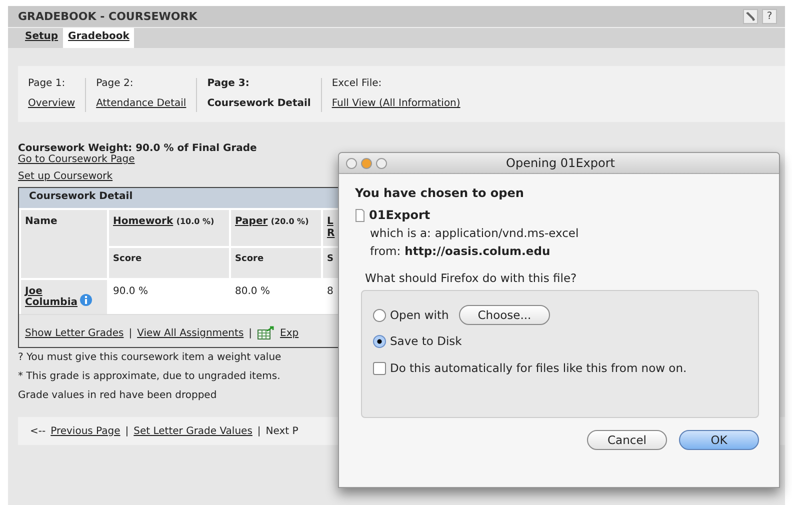  Describe the element at coordinates (289, 333) in the screenshot. I see `export-link: Exp` at that location.